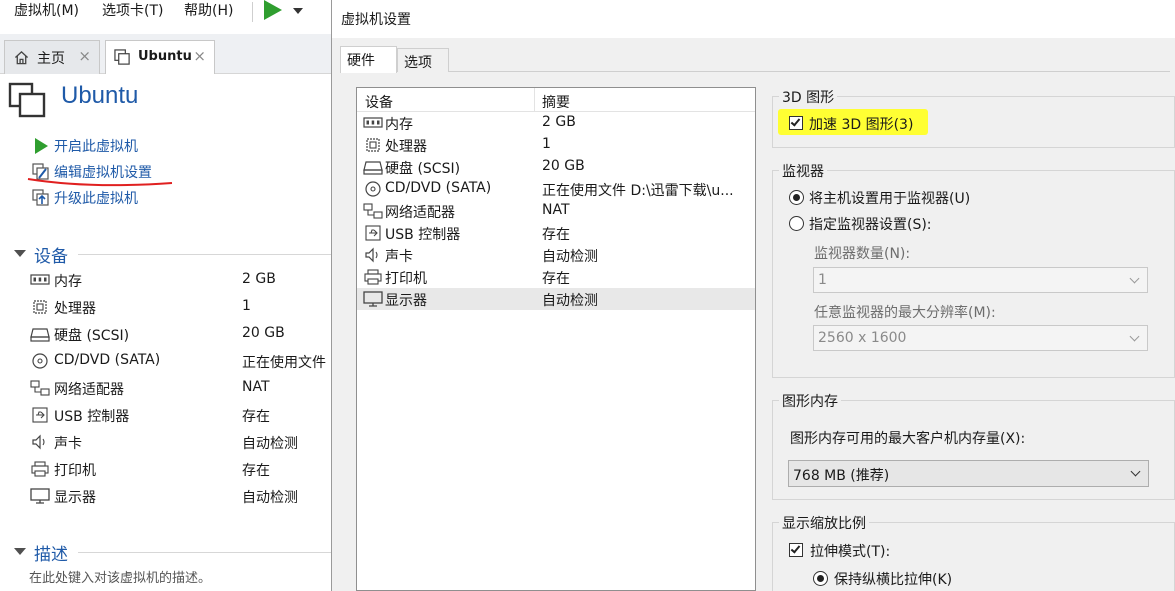 This screenshot has width=1175, height=591. Describe the element at coordinates (27, 100) in the screenshot. I see `virtual-machine-icon` at that location.